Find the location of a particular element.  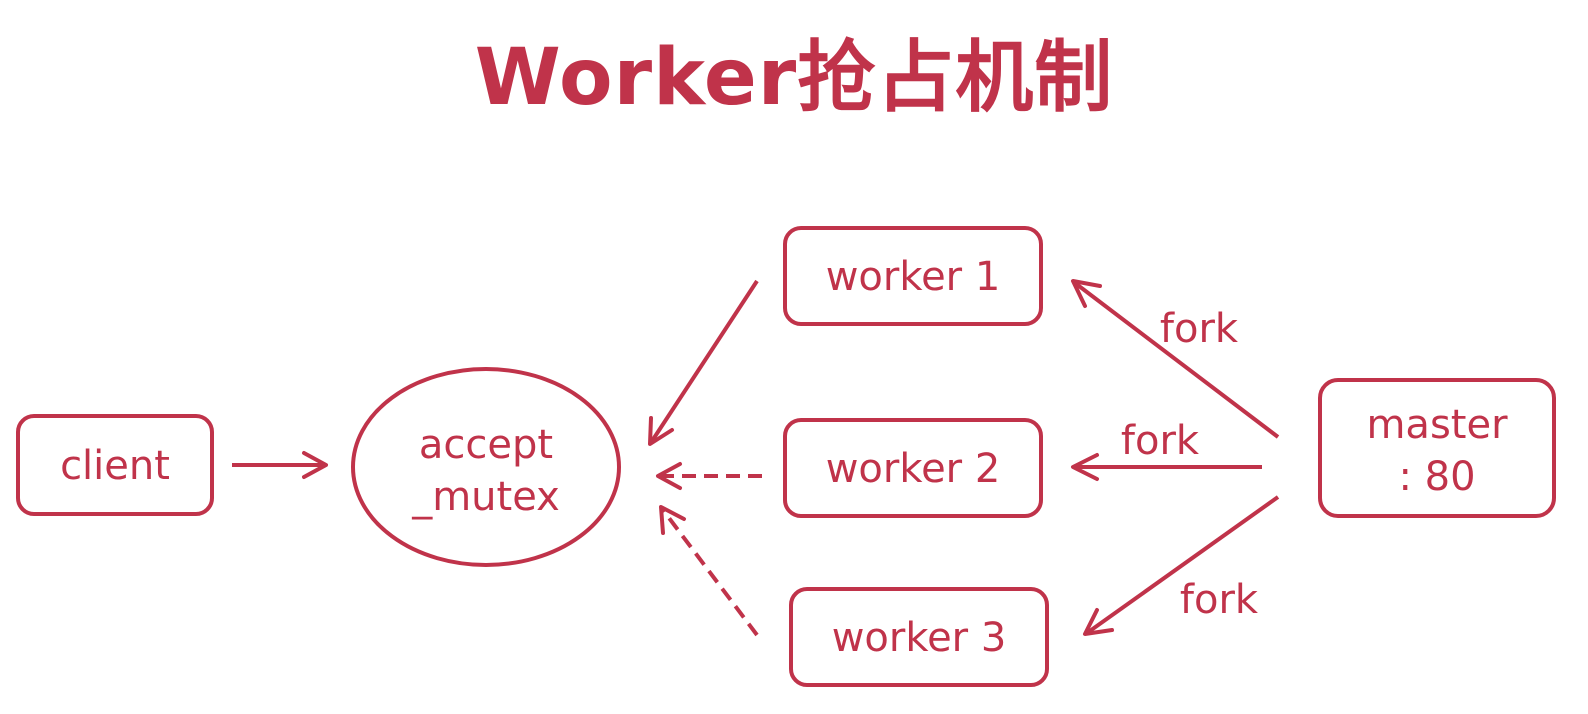

master-node: master : 80 is located at coordinates (1437, 448).